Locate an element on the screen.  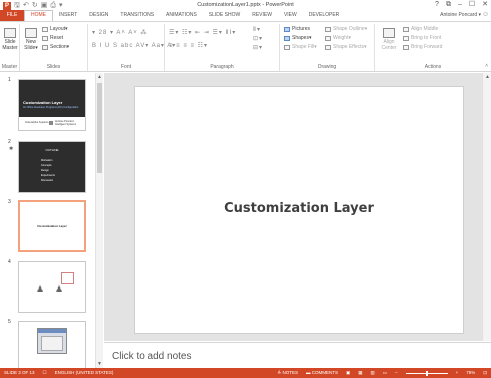
help-icon: ? is located at coordinates (437, 5).